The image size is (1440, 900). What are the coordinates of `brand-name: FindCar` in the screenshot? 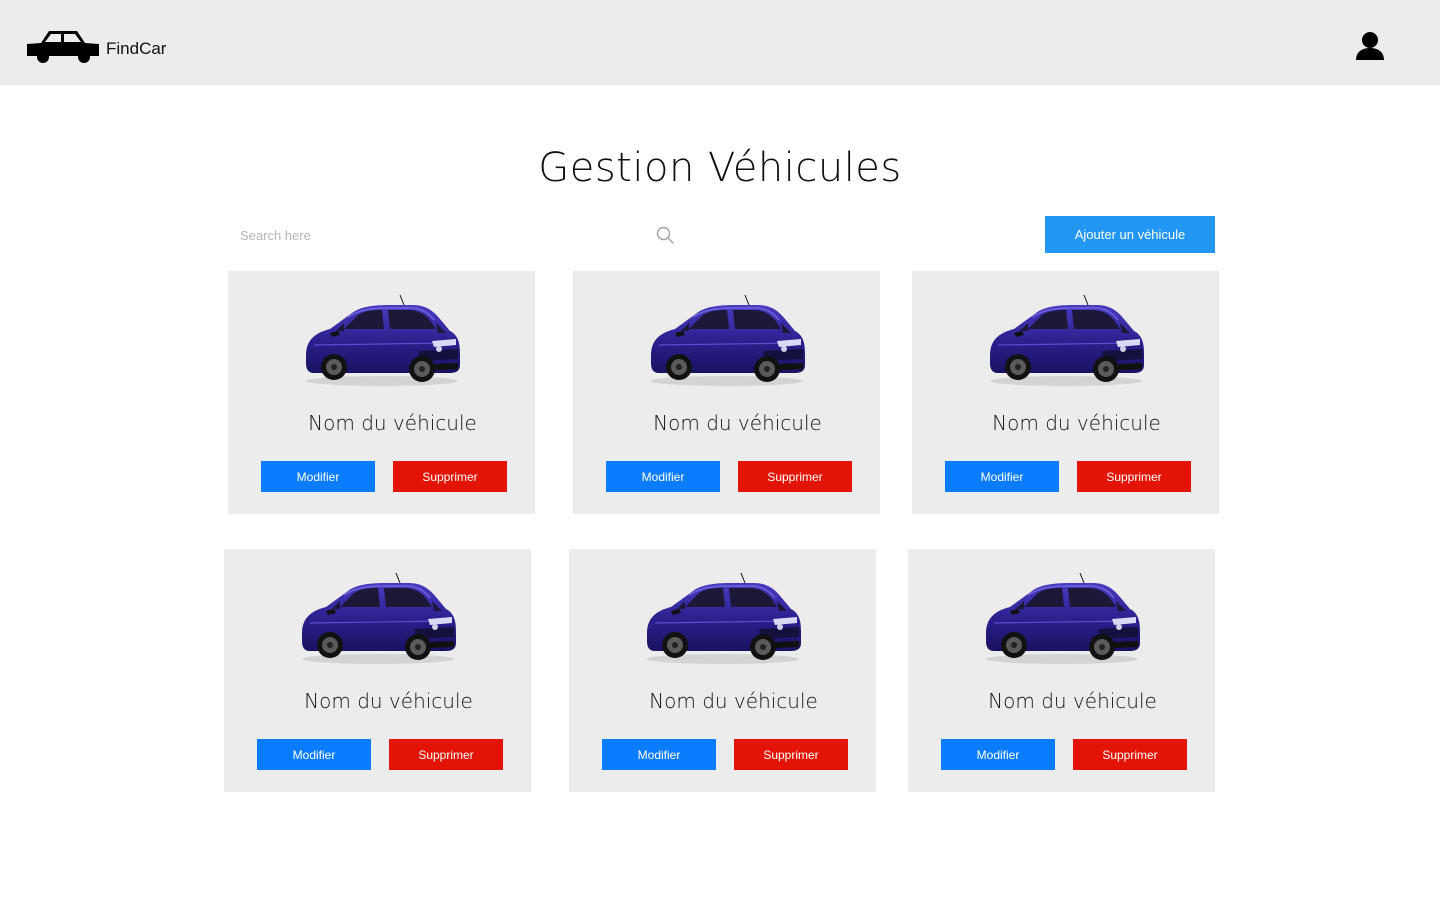 It's located at (136, 48).